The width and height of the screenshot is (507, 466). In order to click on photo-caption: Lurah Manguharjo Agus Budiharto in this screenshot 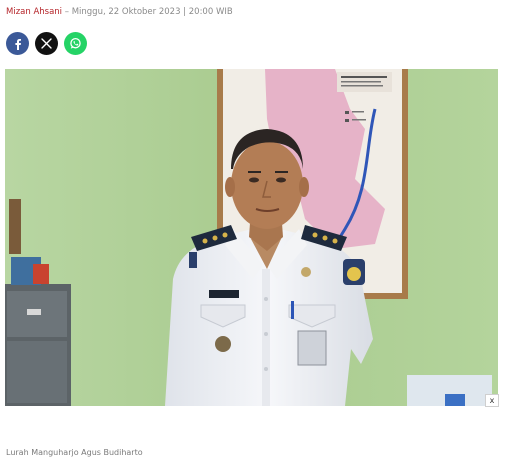, I will do `click(74, 452)`.